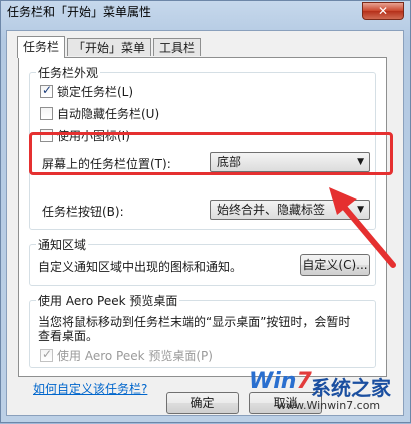  Describe the element at coordinates (68, 72) in the screenshot. I see `group-title: 任务栏外观` at that location.